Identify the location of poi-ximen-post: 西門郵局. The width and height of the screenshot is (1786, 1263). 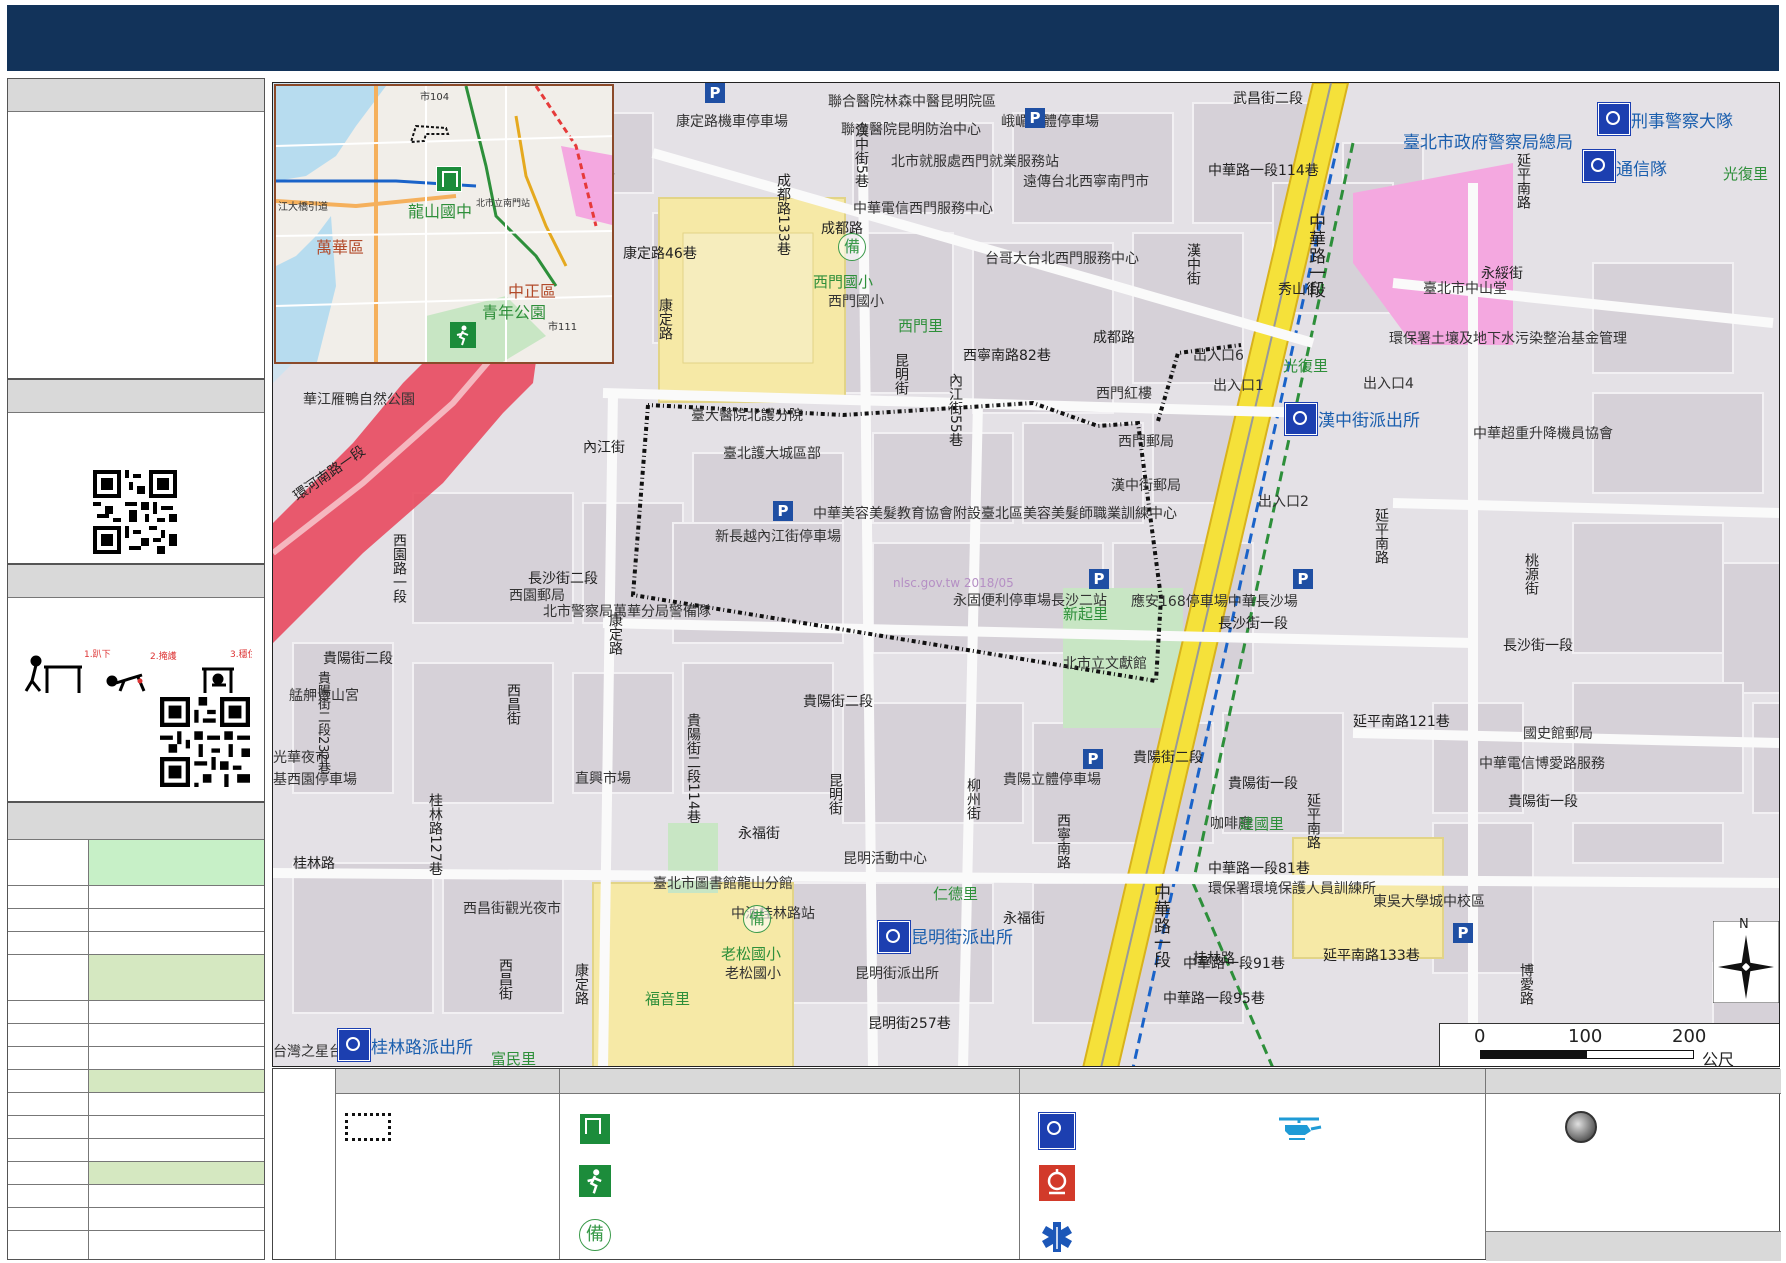
(1146, 442).